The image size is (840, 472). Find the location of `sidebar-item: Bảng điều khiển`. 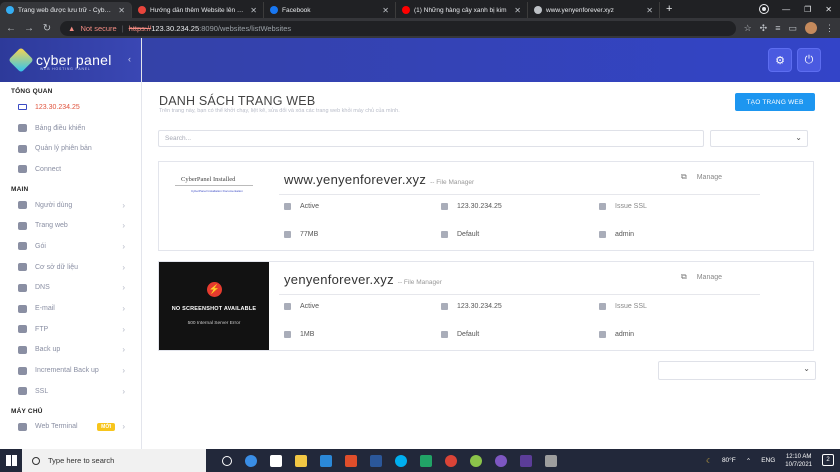

sidebar-item: Bảng điều khiển is located at coordinates (70, 128).